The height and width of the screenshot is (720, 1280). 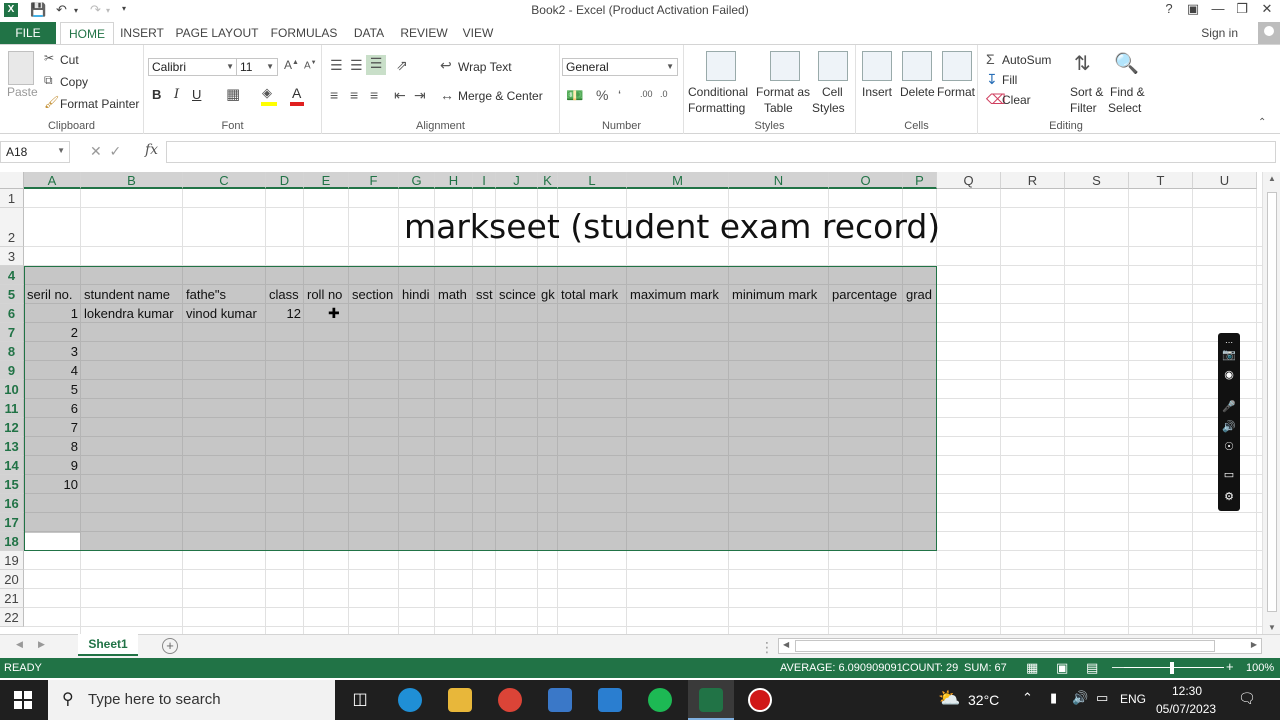 I want to click on close-icon: ✕, so click(x=1267, y=10).